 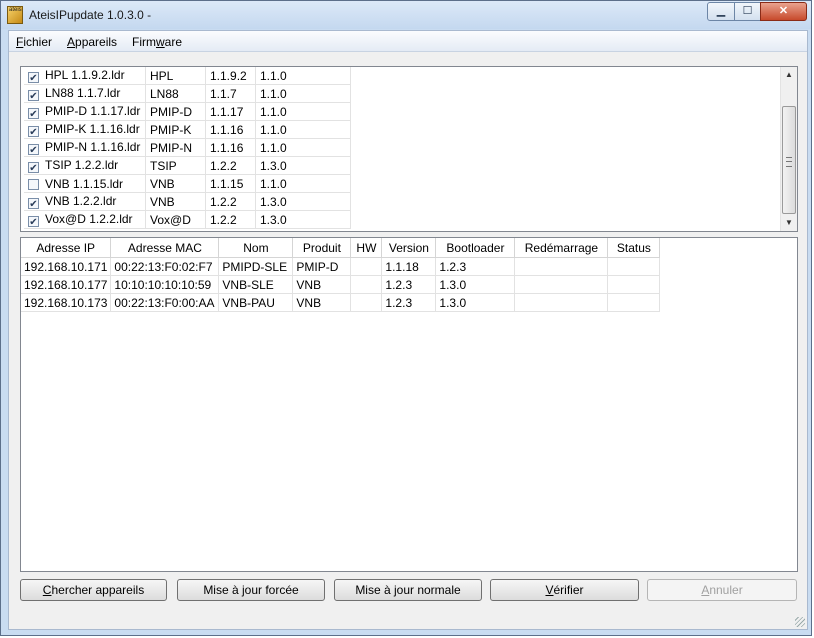 What do you see at coordinates (66, 284) in the screenshot?
I see `device-cell: 192.168.10.177` at bounding box center [66, 284].